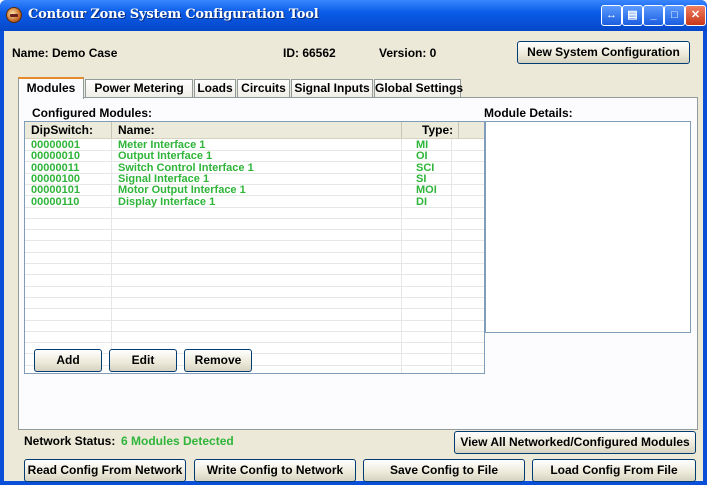 The width and height of the screenshot is (707, 485). I want to click on cell-dip: 00000100, so click(55, 178).